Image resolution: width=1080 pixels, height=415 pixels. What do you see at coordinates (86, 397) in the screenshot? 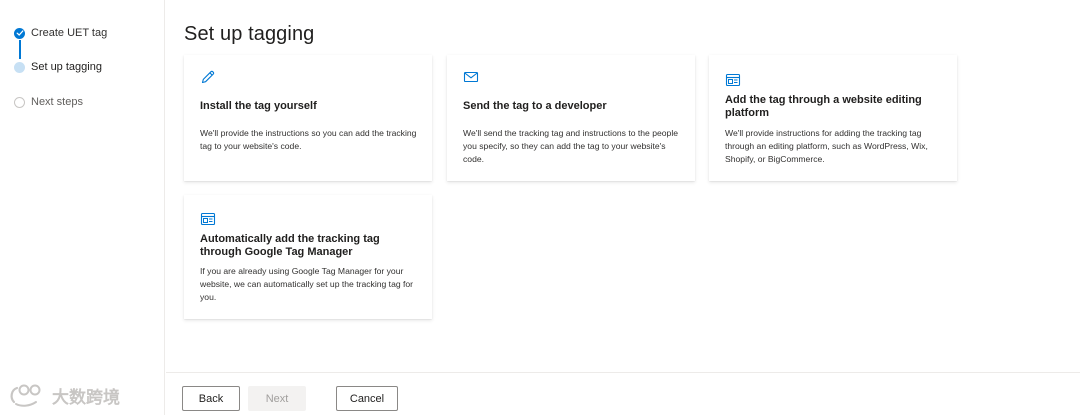
I see `watermark-text: 大数跨境` at bounding box center [86, 397].